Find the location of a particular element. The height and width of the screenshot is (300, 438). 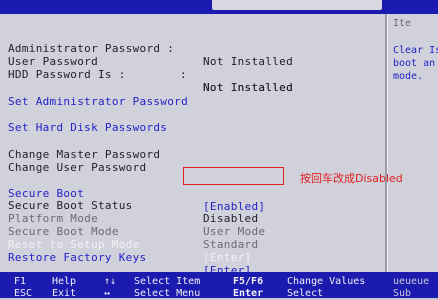

user-password-sep: : is located at coordinates (183, 74).